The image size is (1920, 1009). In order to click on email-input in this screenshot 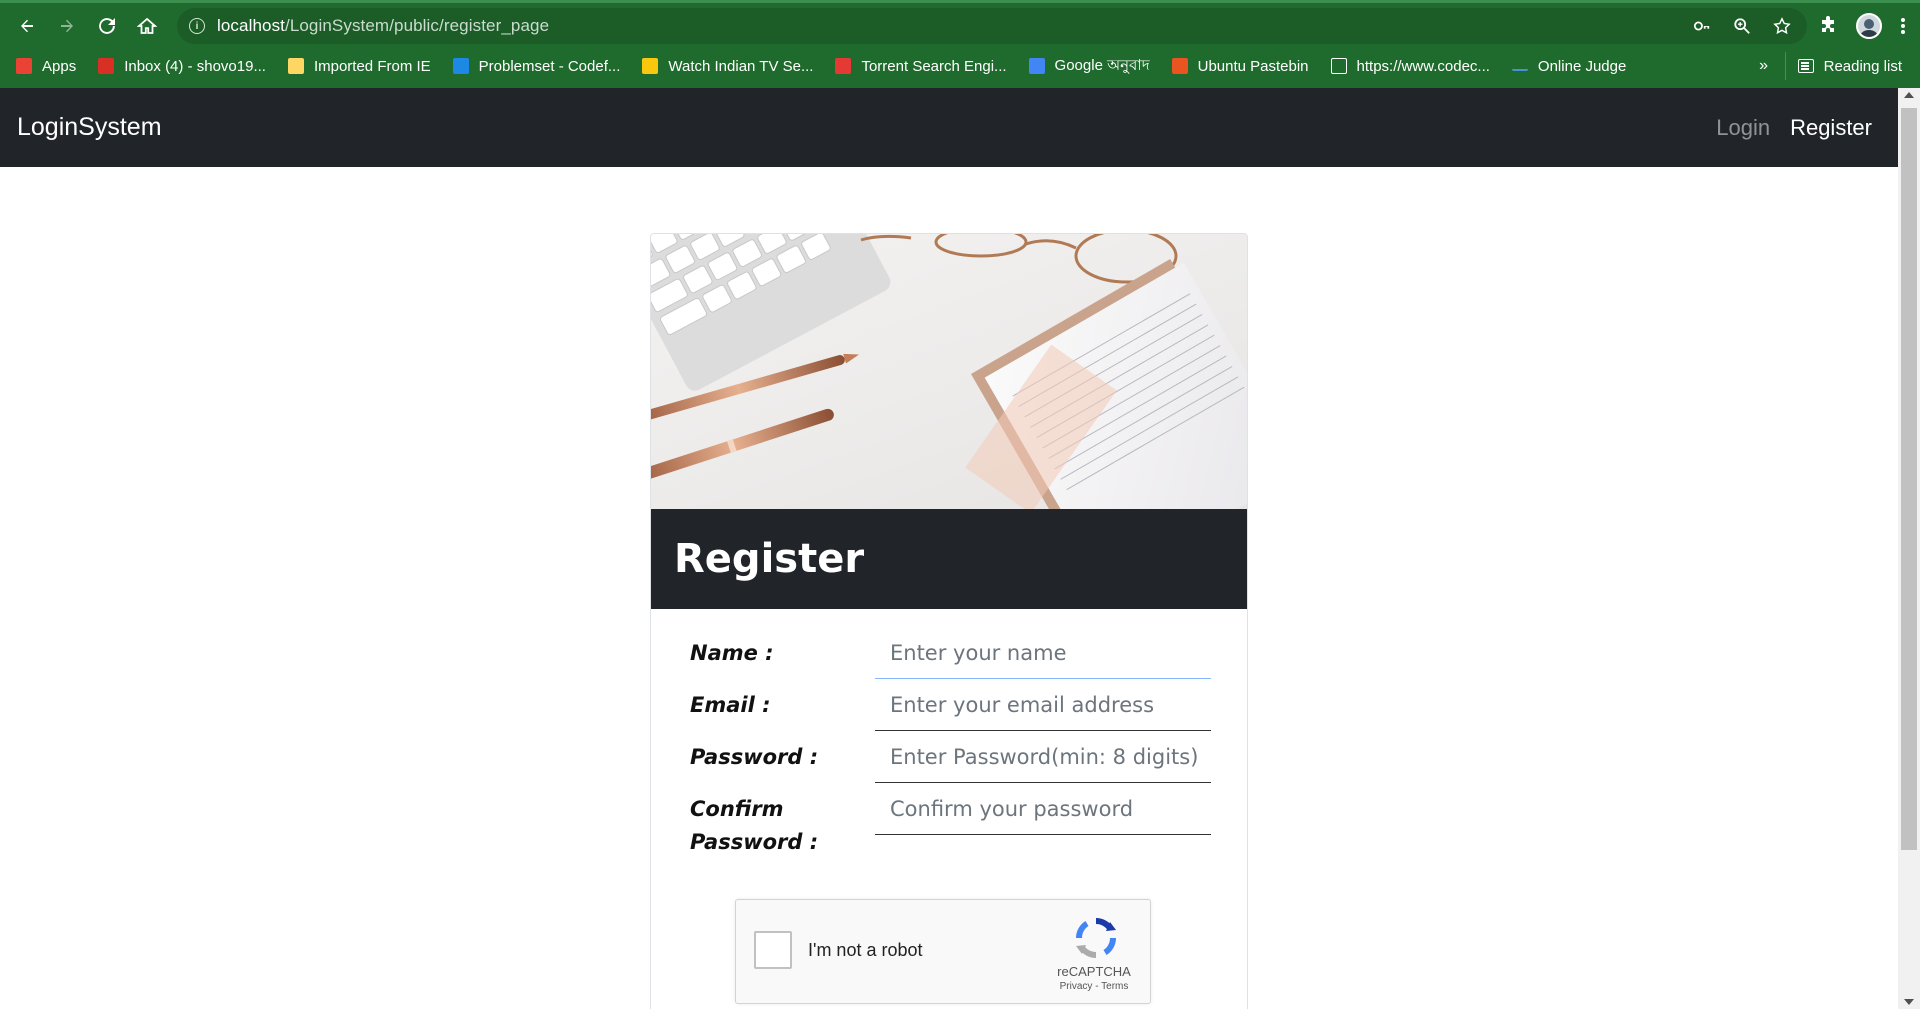, I will do `click(1043, 705)`.